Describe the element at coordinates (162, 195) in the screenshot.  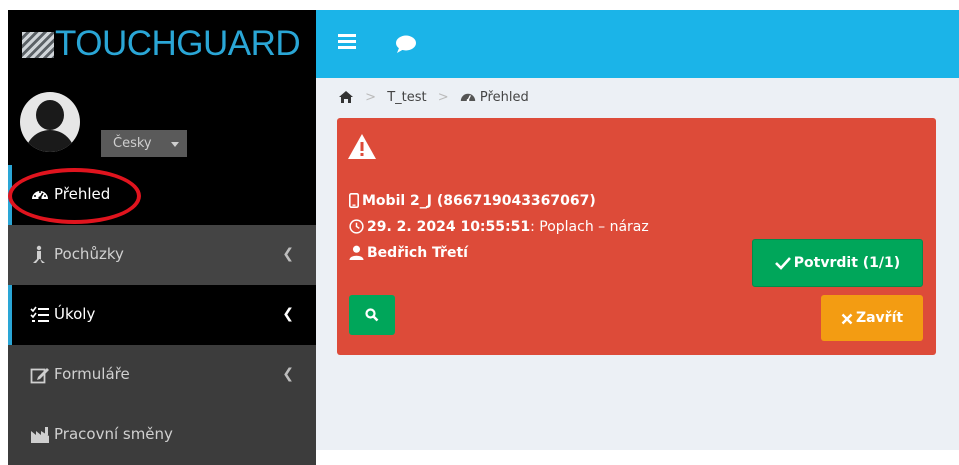
I see `sidebar-item-prehled: Přehled` at that location.